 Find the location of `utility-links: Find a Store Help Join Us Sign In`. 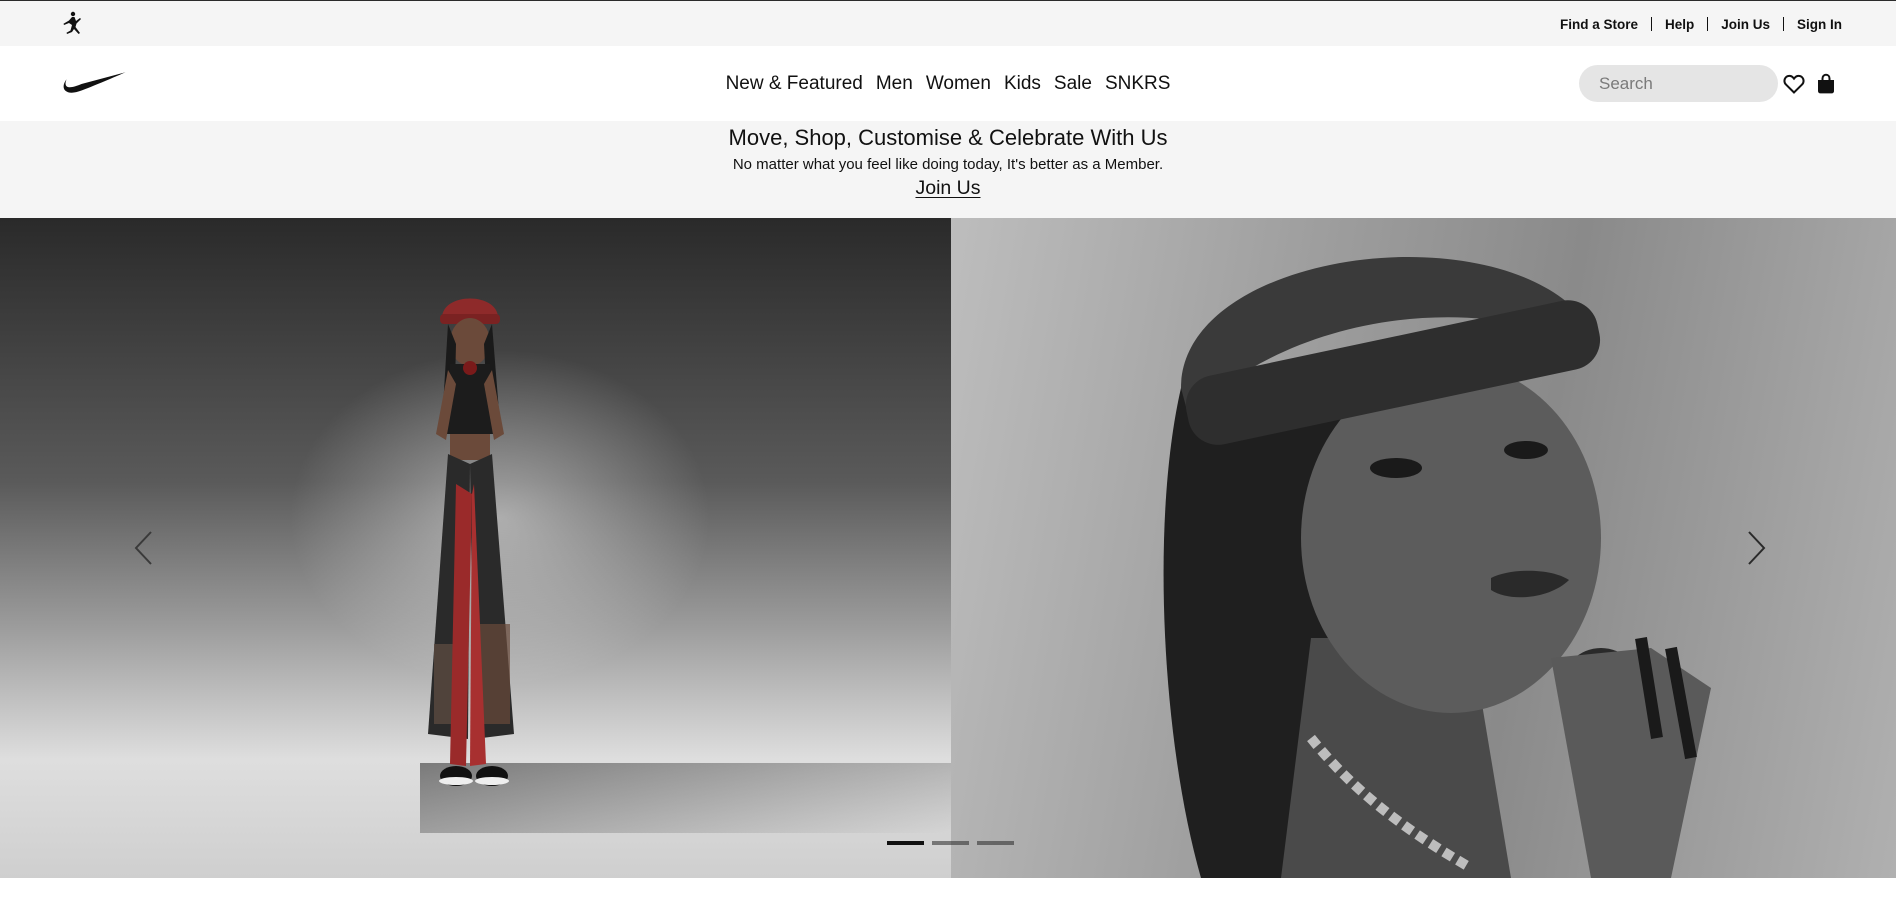

utility-links: Find a Store Help Join Us Sign In is located at coordinates (1701, 24).